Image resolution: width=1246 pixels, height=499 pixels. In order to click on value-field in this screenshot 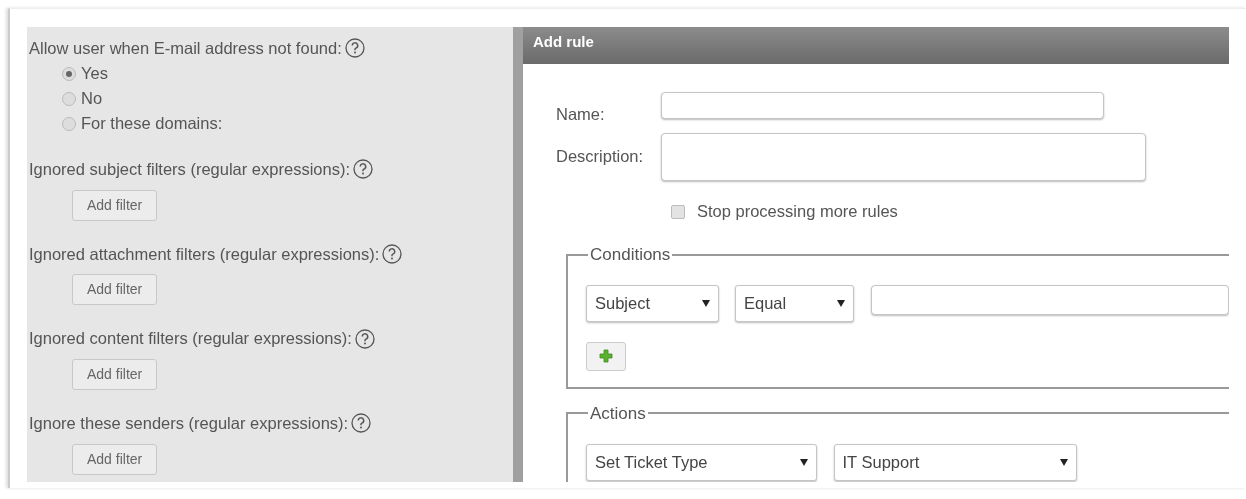, I will do `click(1049, 300)`.